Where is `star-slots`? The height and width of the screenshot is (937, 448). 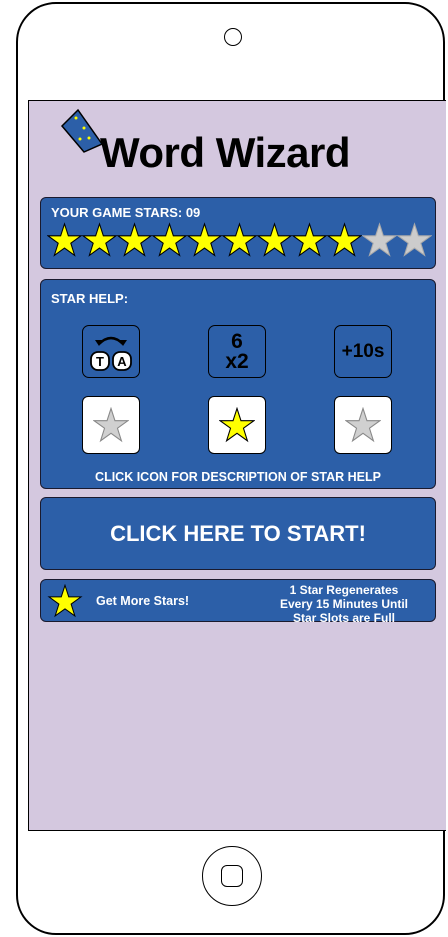
star-slots is located at coordinates (239, 240).